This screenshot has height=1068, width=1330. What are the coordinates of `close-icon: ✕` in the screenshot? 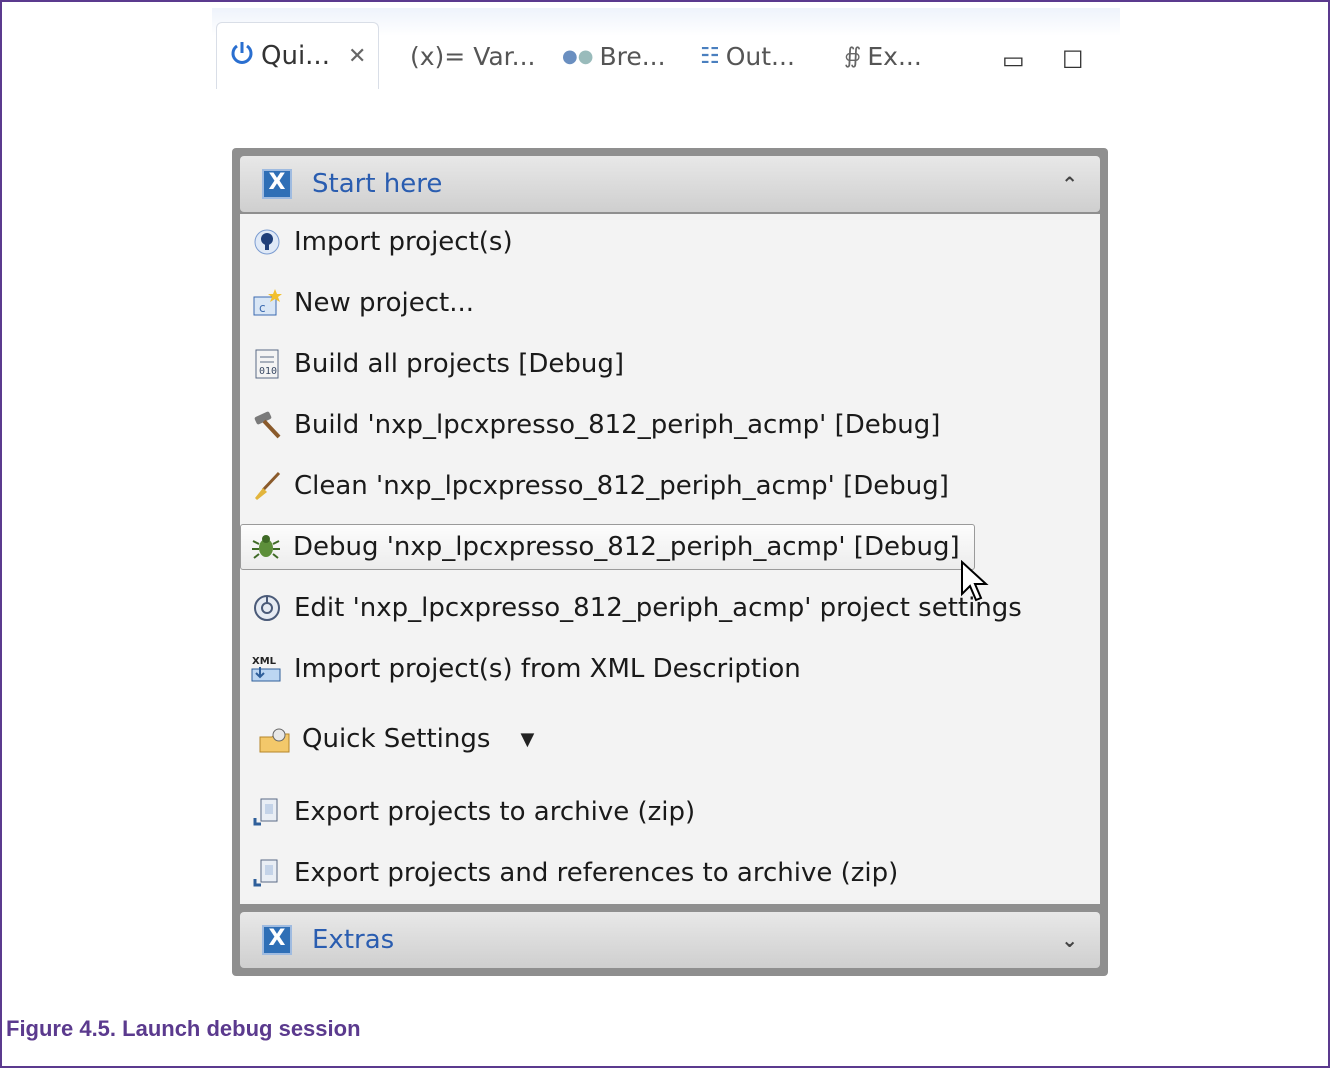 It's located at (357, 56).